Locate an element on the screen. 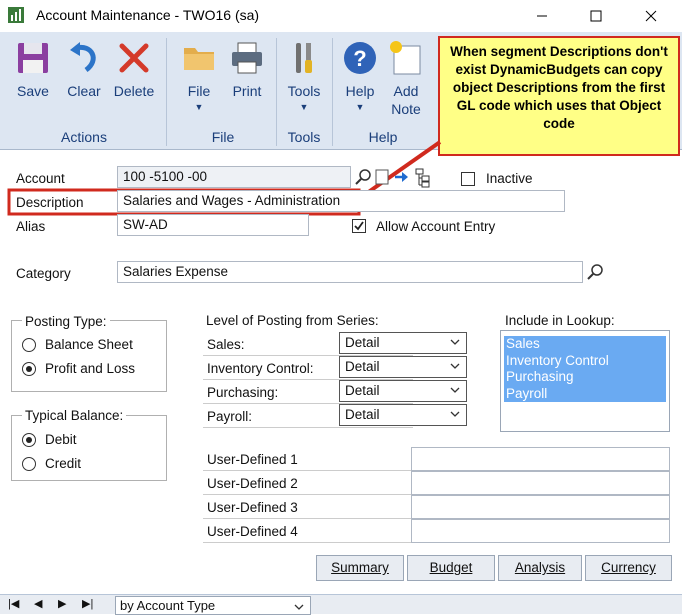 This screenshot has height=615, width=682. user-defined-row: User-Defined 1 is located at coordinates (308, 459).